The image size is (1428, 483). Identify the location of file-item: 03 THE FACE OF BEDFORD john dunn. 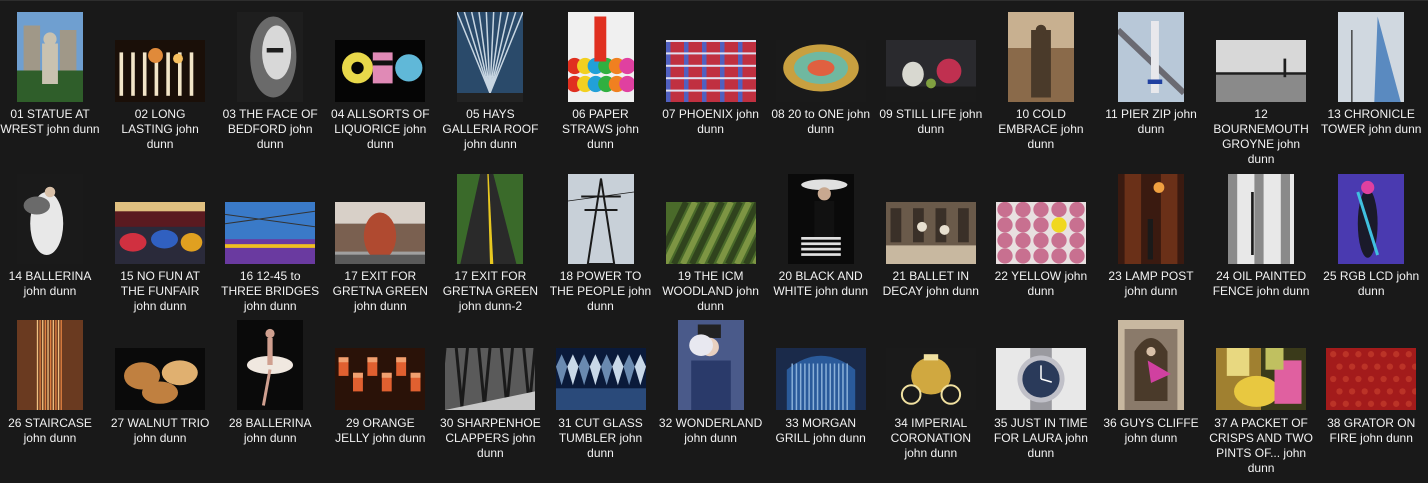
(270, 85).